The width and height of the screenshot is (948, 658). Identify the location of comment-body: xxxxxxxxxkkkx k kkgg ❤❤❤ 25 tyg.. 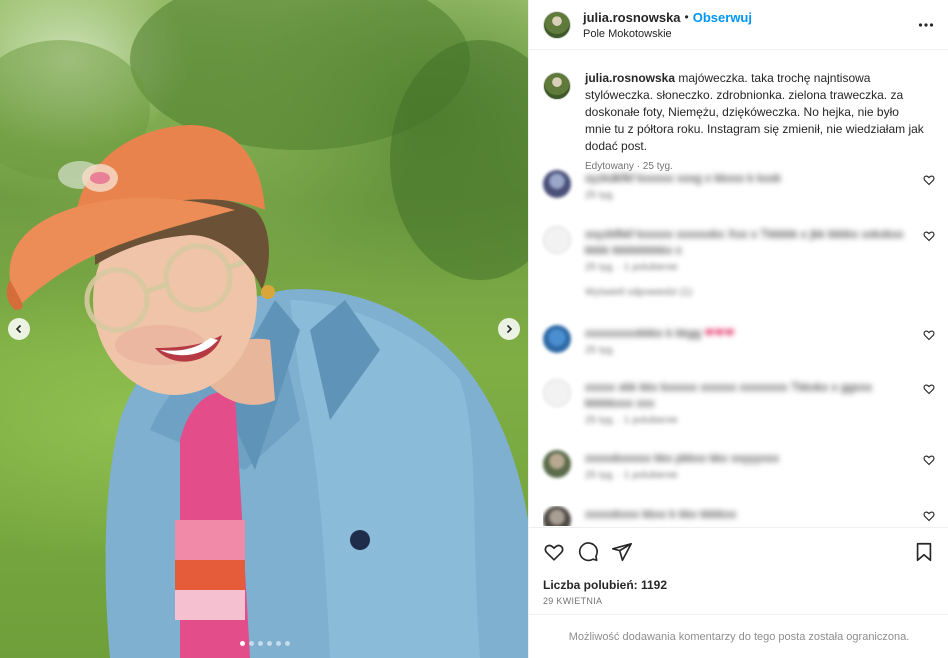
(745, 340).